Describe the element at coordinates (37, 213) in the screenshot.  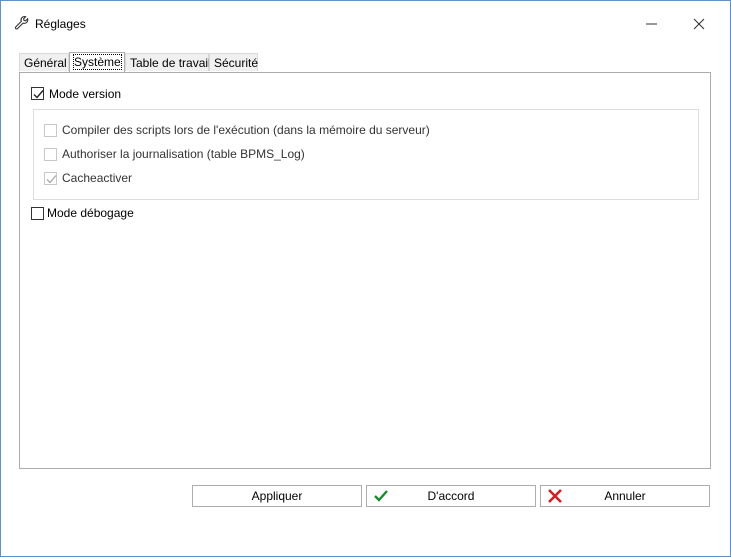
I see `debug-mode-checkbox` at that location.